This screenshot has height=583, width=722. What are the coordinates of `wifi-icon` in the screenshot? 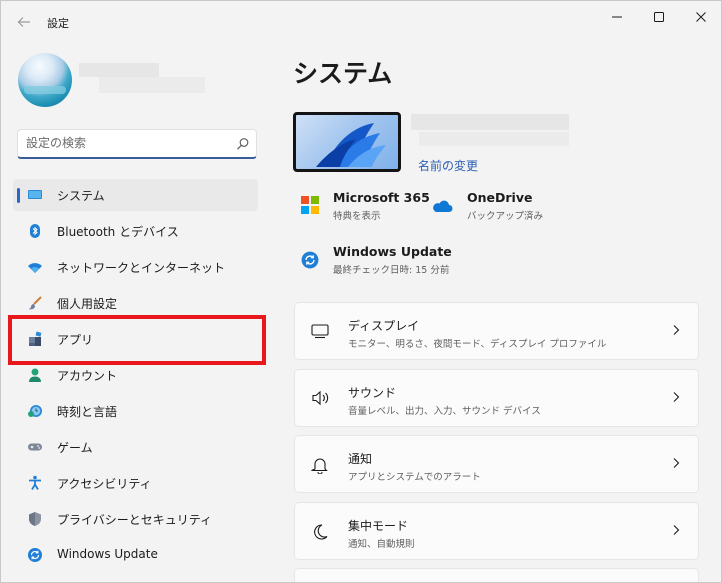 It's located at (35, 268).